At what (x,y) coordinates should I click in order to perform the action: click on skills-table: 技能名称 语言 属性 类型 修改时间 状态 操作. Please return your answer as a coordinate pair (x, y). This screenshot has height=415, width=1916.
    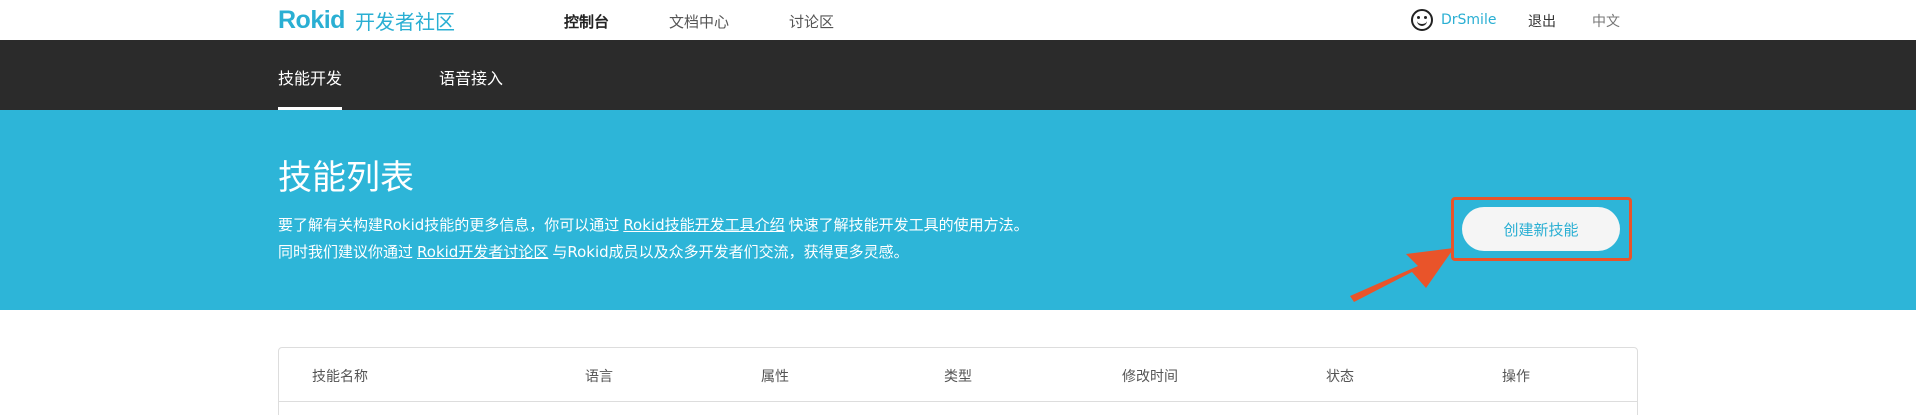
    Looking at the image, I should click on (958, 381).